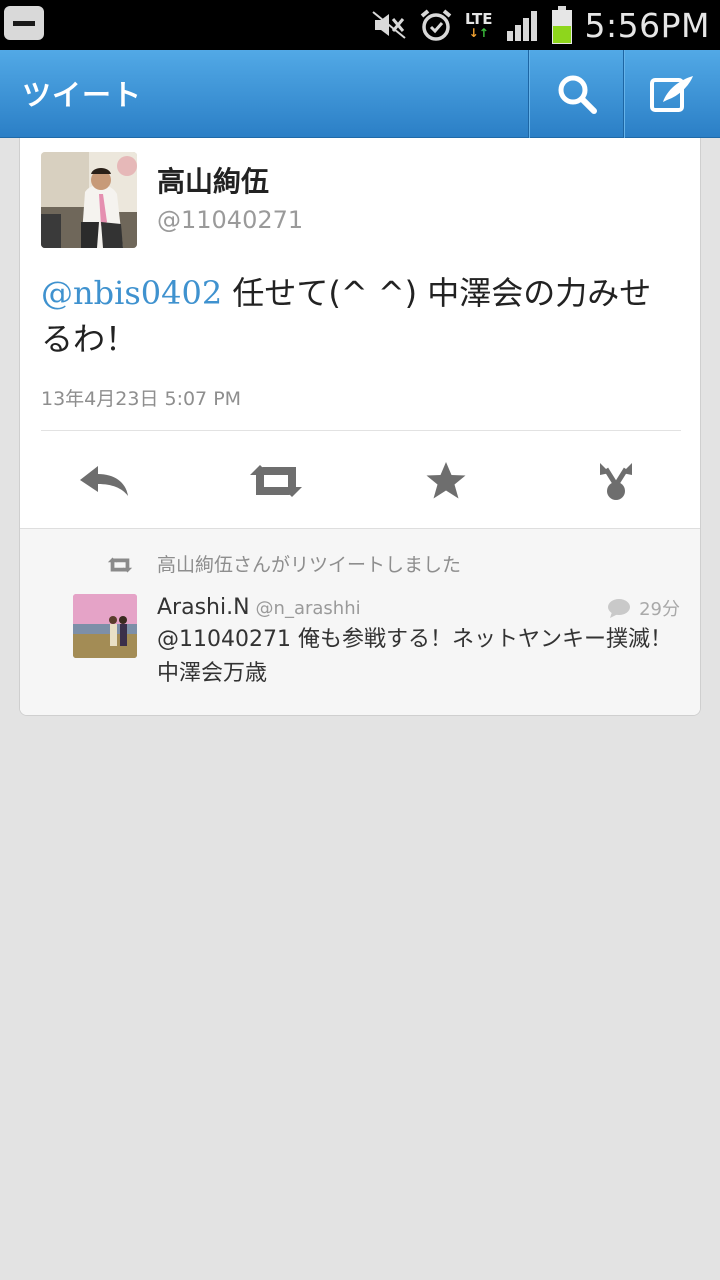 The width and height of the screenshot is (720, 1280). I want to click on tweet-text: @nbis0402 任せて(^ ^) 中澤会の力みせるわ！, so click(361, 316).